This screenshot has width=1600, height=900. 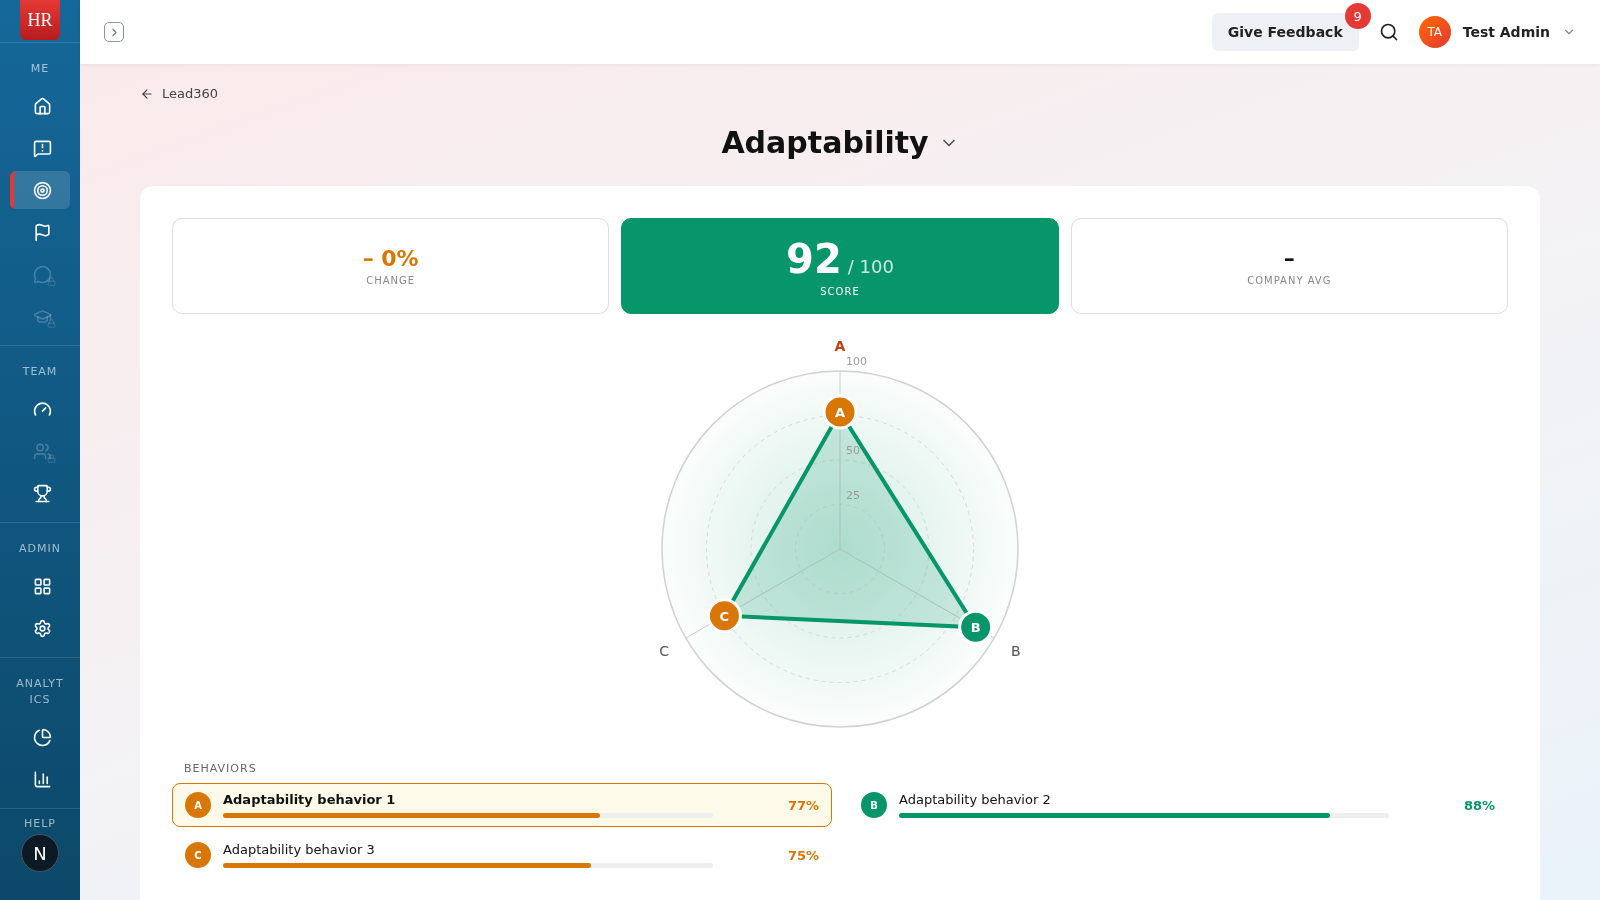 What do you see at coordinates (1178, 805) in the screenshot?
I see `behavior-item: B Adaptability behavior 2 88%` at bounding box center [1178, 805].